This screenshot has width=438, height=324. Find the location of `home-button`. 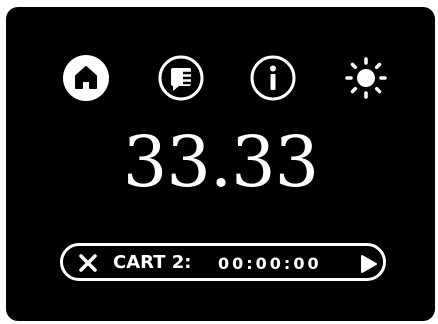

home-button is located at coordinates (86, 78).